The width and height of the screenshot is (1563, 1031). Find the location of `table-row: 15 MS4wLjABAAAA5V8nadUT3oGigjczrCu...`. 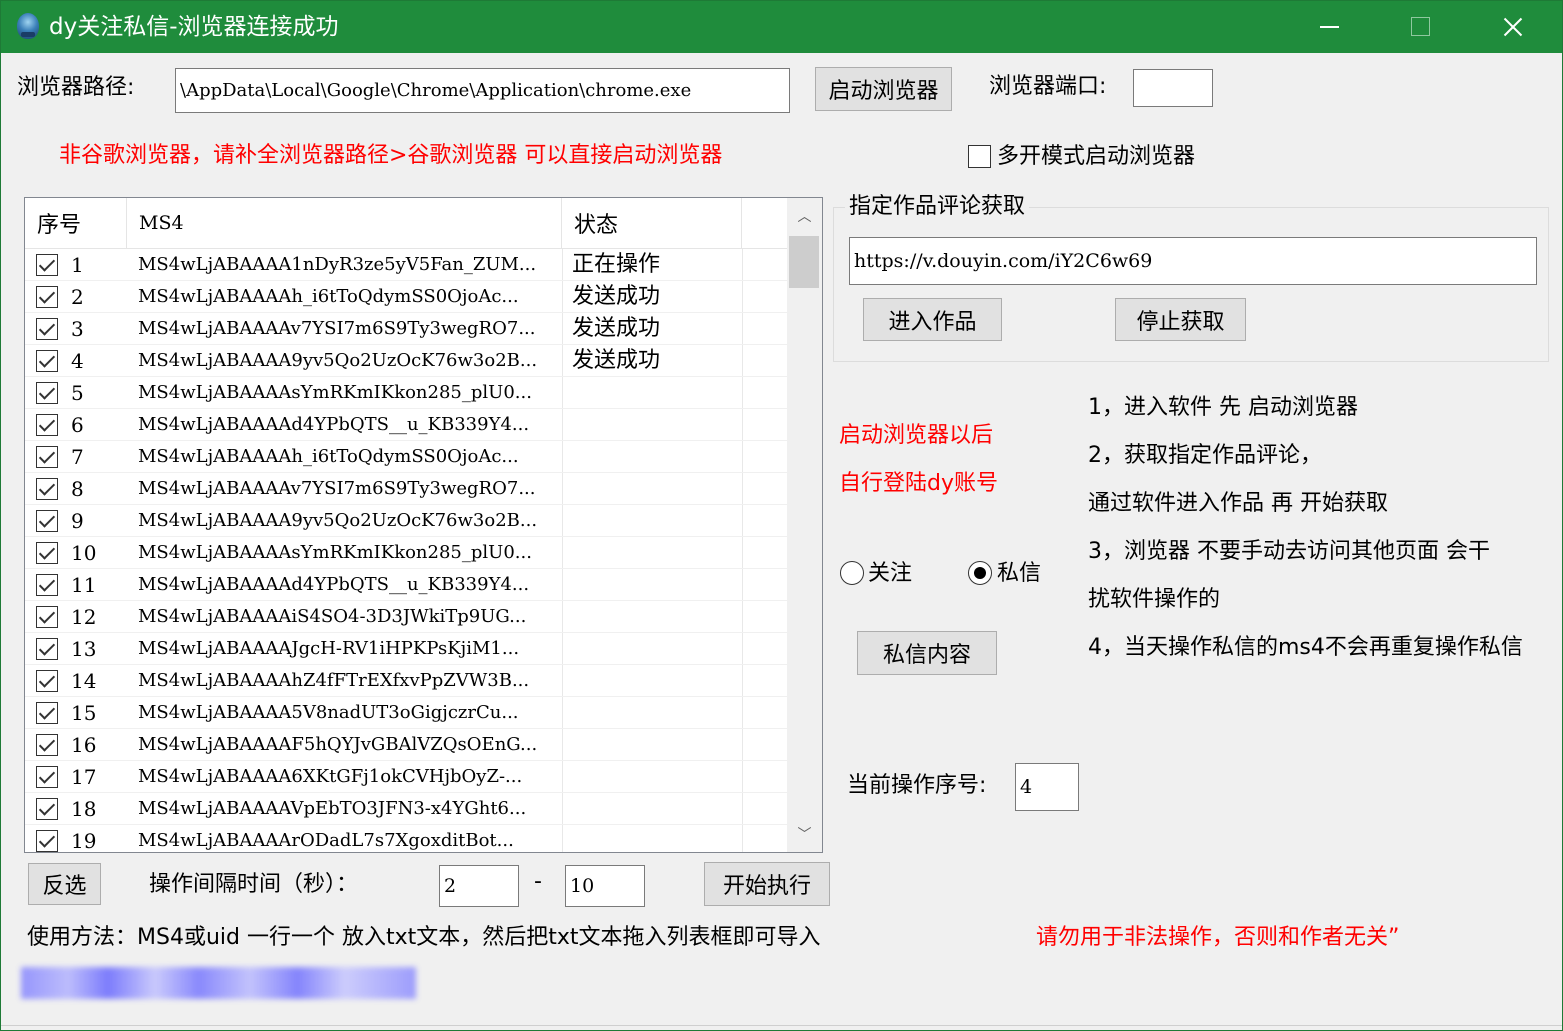

table-row: 15 MS4wLjABAAAA5V8nadUT3oGigjczrCu... is located at coordinates (406, 713).